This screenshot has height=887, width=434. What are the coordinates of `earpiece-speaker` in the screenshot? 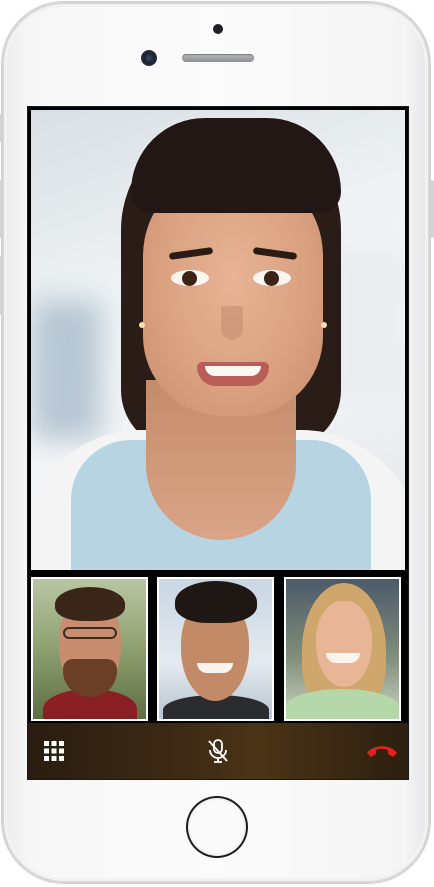 It's located at (218, 58).